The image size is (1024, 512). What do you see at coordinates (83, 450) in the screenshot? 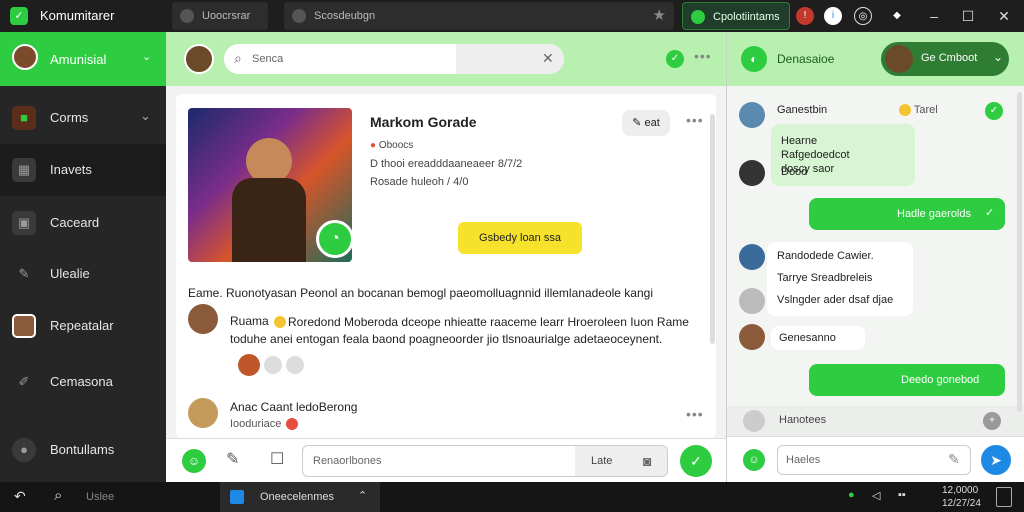
I see `sidebar-item-bontullams: ● Bontullams` at bounding box center [83, 450].